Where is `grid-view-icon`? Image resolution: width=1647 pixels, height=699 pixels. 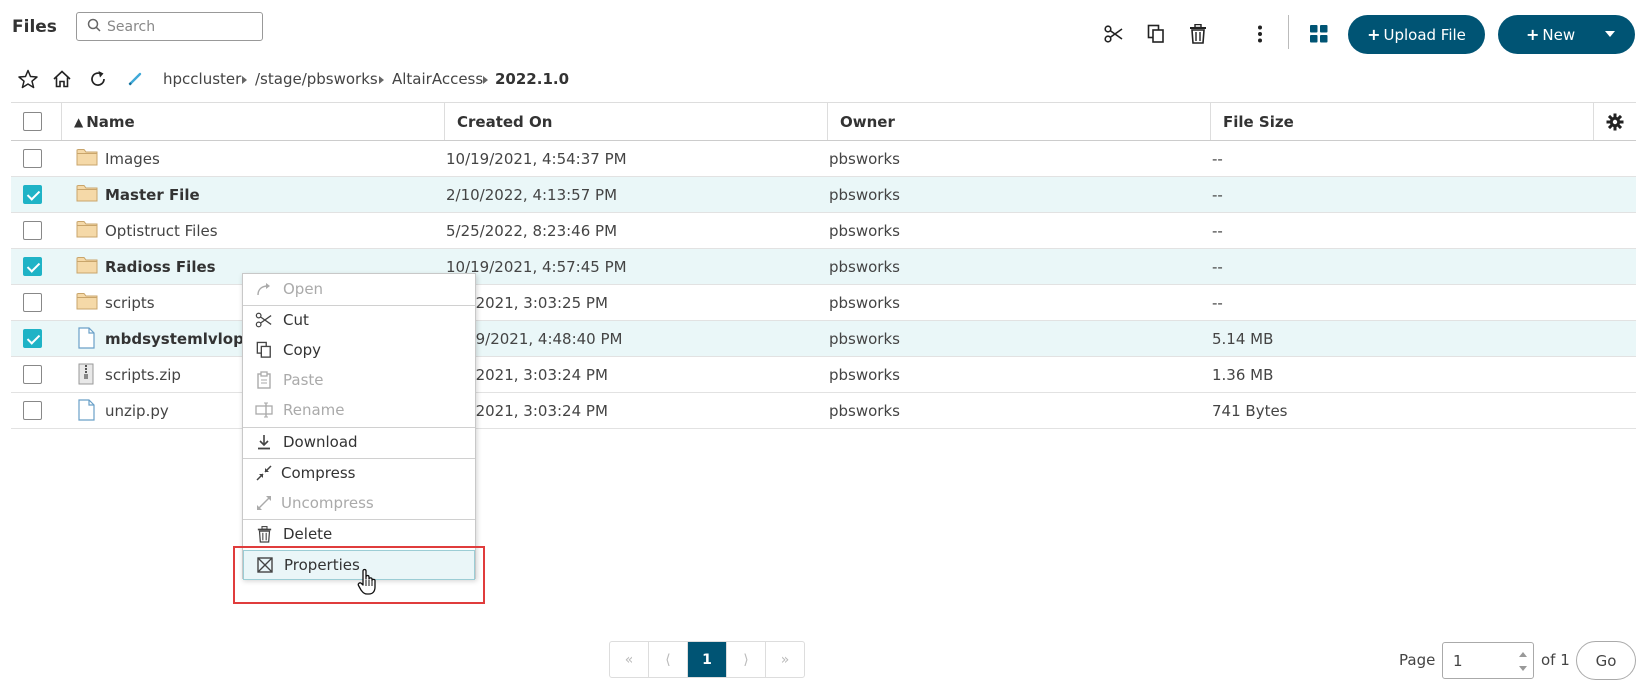 grid-view-icon is located at coordinates (1319, 34).